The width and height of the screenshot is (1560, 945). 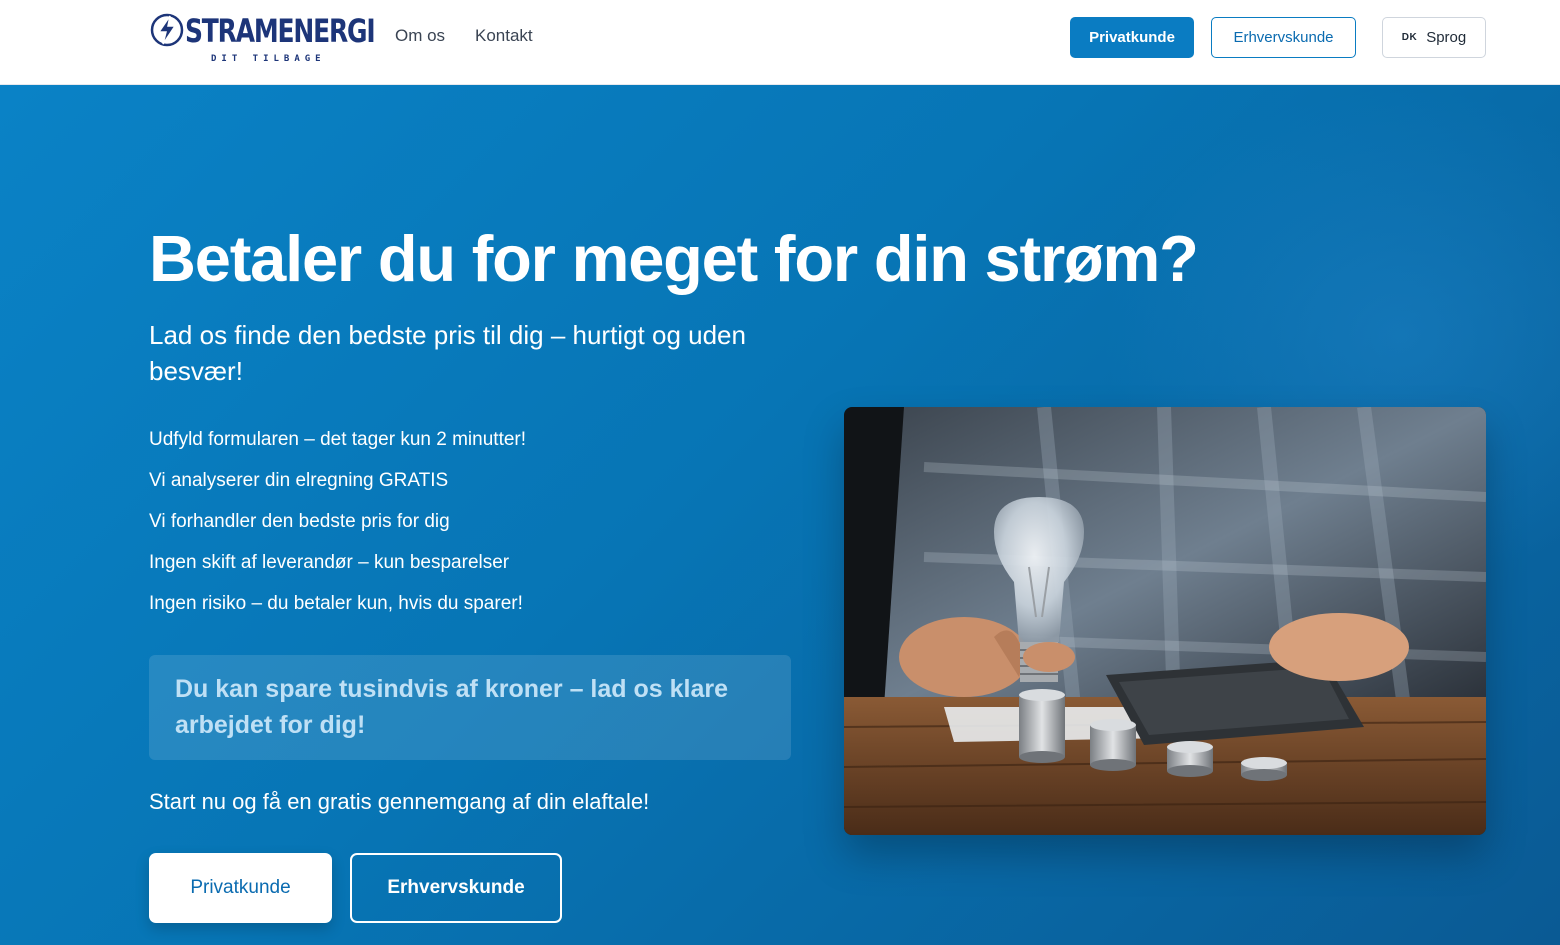 What do you see at coordinates (299, 521) in the screenshot?
I see `benefit-item: Vi forhandler den bedste pris for dig` at bounding box center [299, 521].